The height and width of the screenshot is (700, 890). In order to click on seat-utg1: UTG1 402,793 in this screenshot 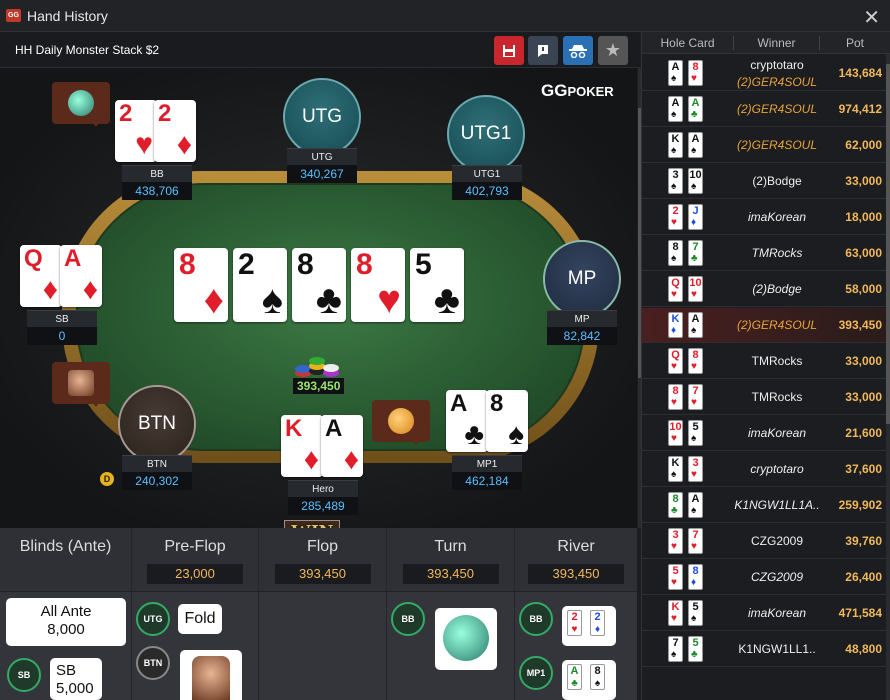, I will do `click(487, 182)`.